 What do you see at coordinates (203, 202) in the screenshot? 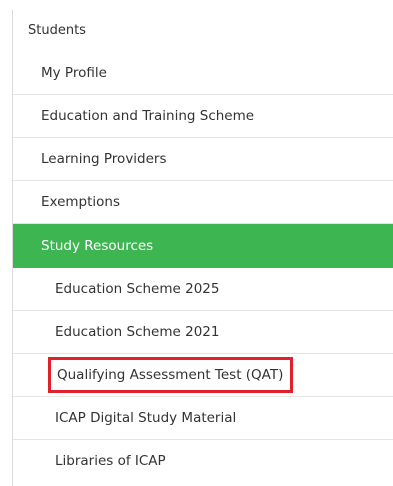
I see `menu-item-exemptions: Exemptions` at bounding box center [203, 202].